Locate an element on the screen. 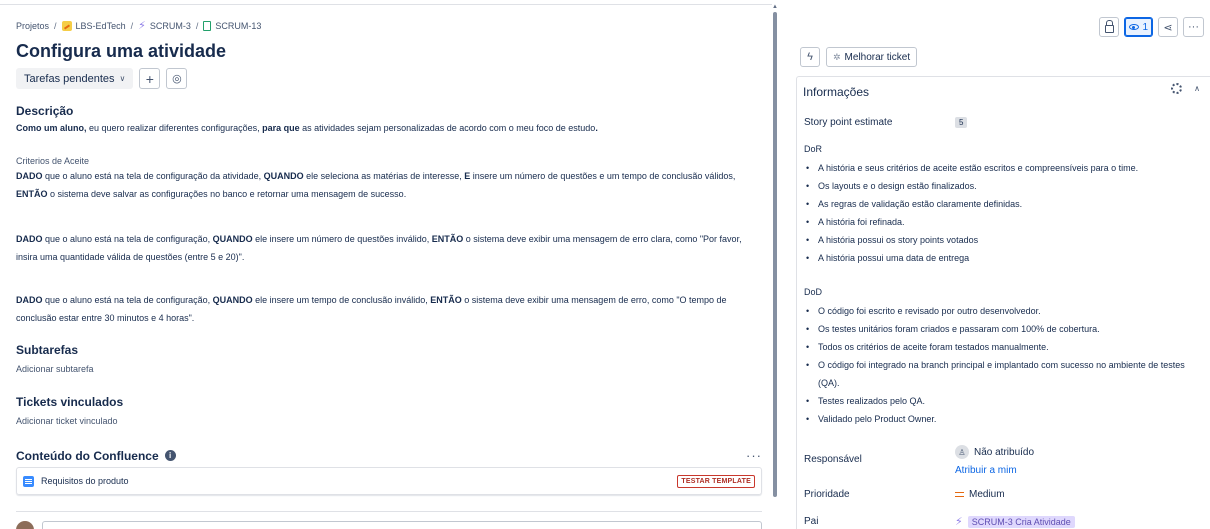 The height and width of the screenshot is (529, 1210). story-point-label: Story point estimate is located at coordinates (848, 122).